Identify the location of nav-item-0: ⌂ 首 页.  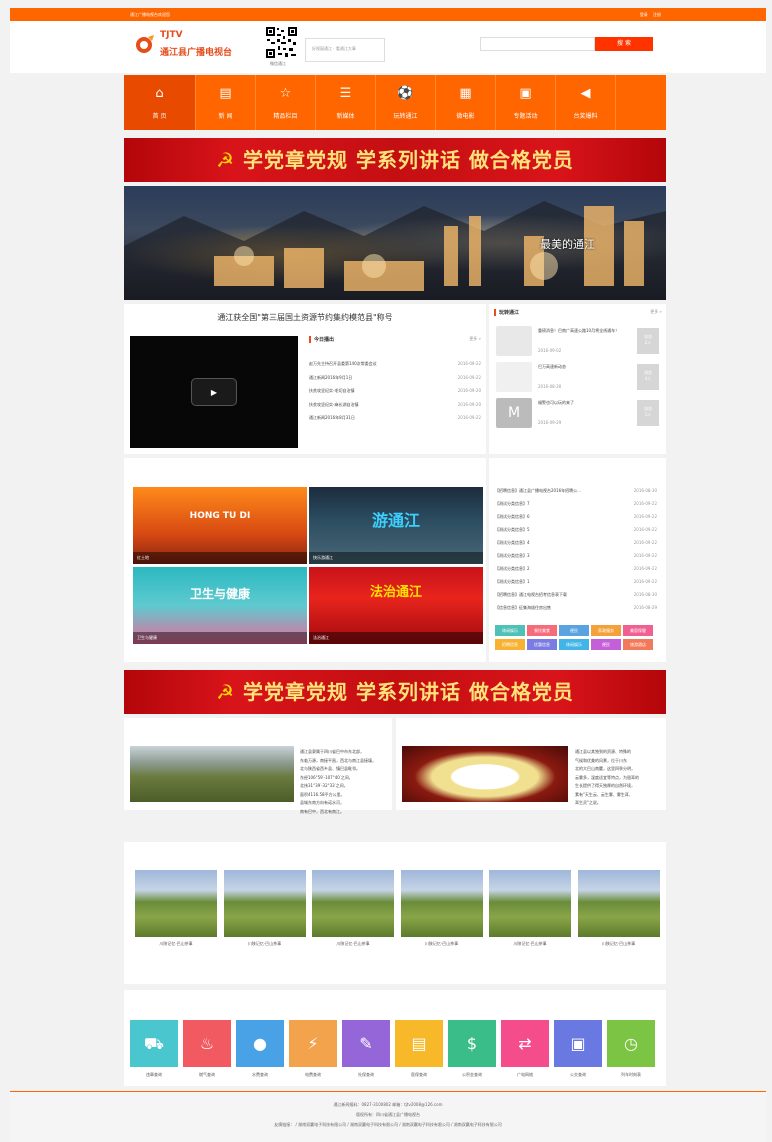
(160, 102).